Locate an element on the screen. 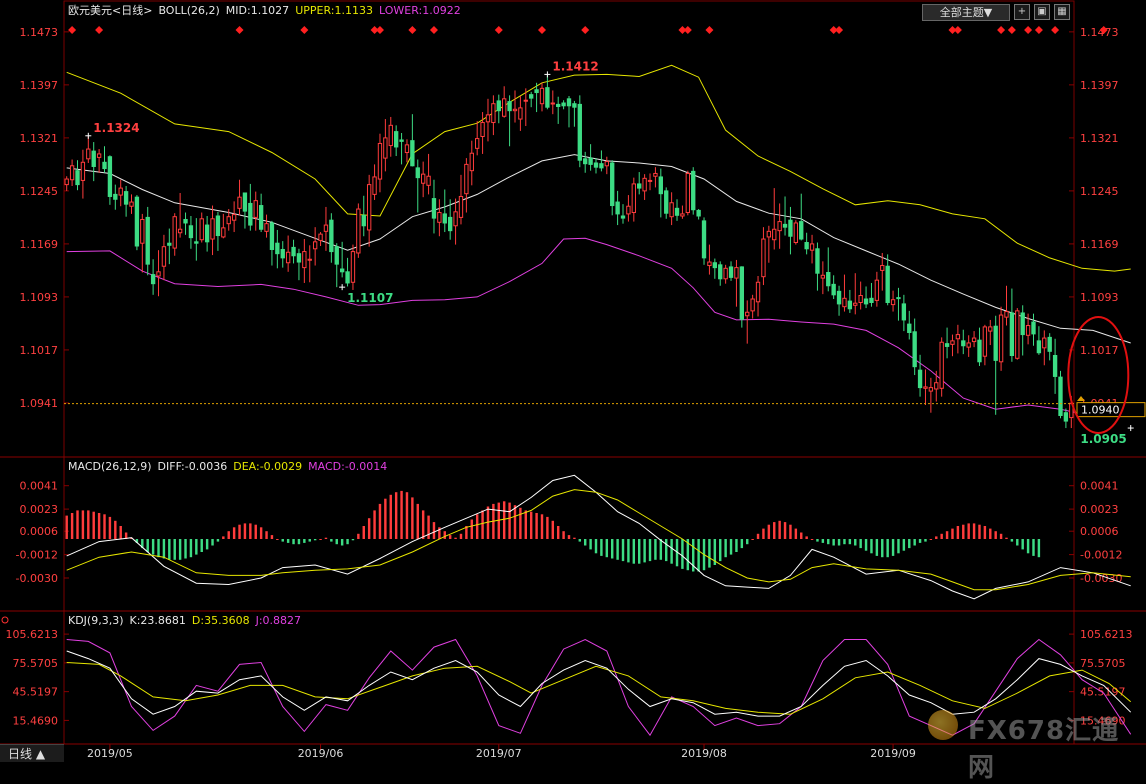 The width and height of the screenshot is (1146, 784). boll-lower: LOWER:1.0922 is located at coordinates (419, 10).